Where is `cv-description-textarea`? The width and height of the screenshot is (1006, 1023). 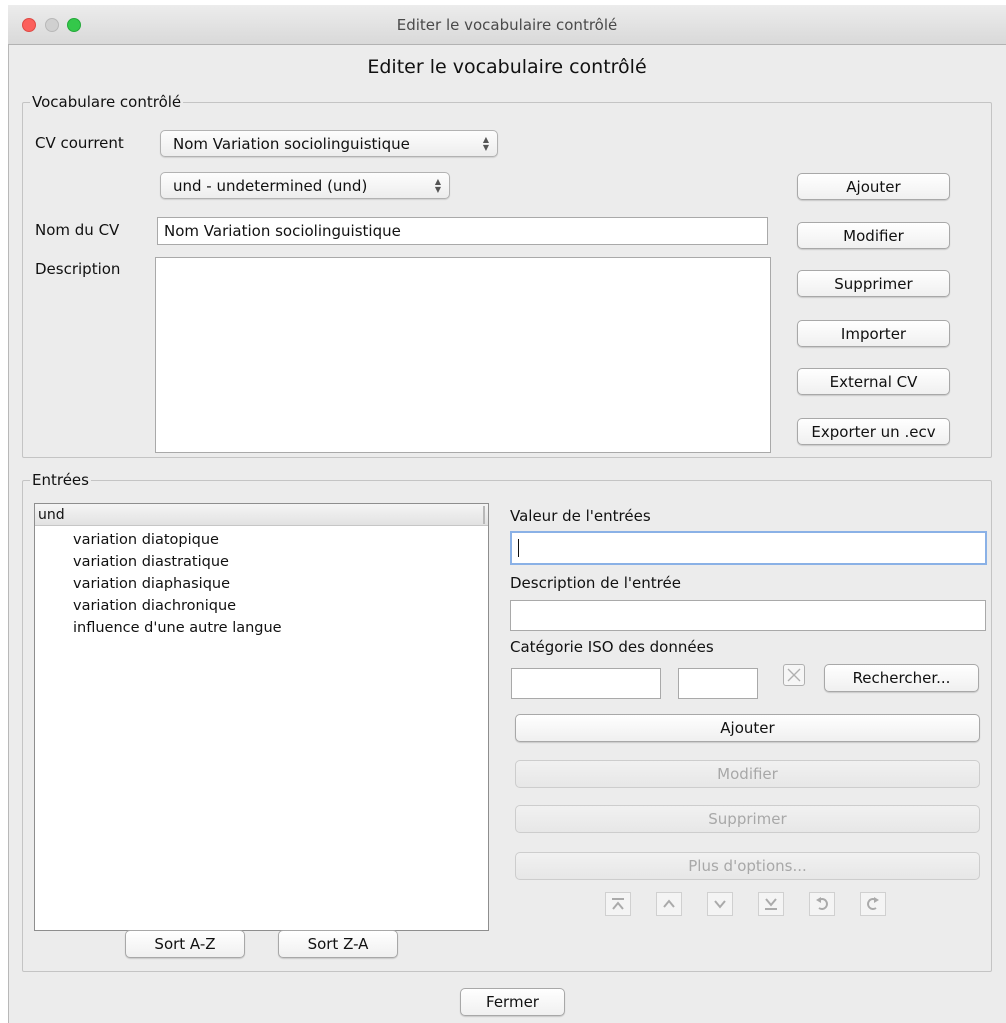 cv-description-textarea is located at coordinates (463, 355).